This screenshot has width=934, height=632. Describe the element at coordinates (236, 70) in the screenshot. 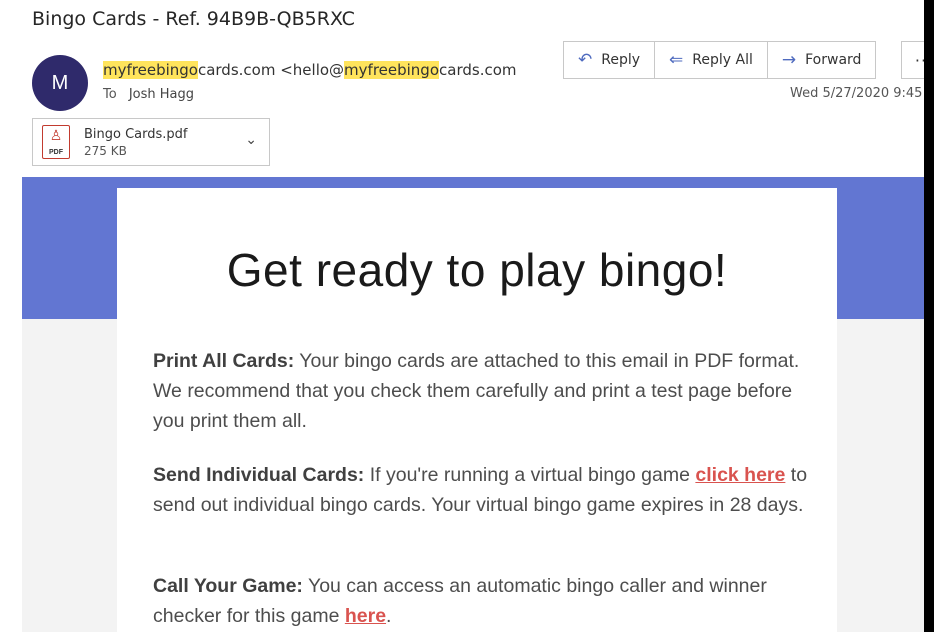

I see `sender-name-rest: cards.com` at that location.